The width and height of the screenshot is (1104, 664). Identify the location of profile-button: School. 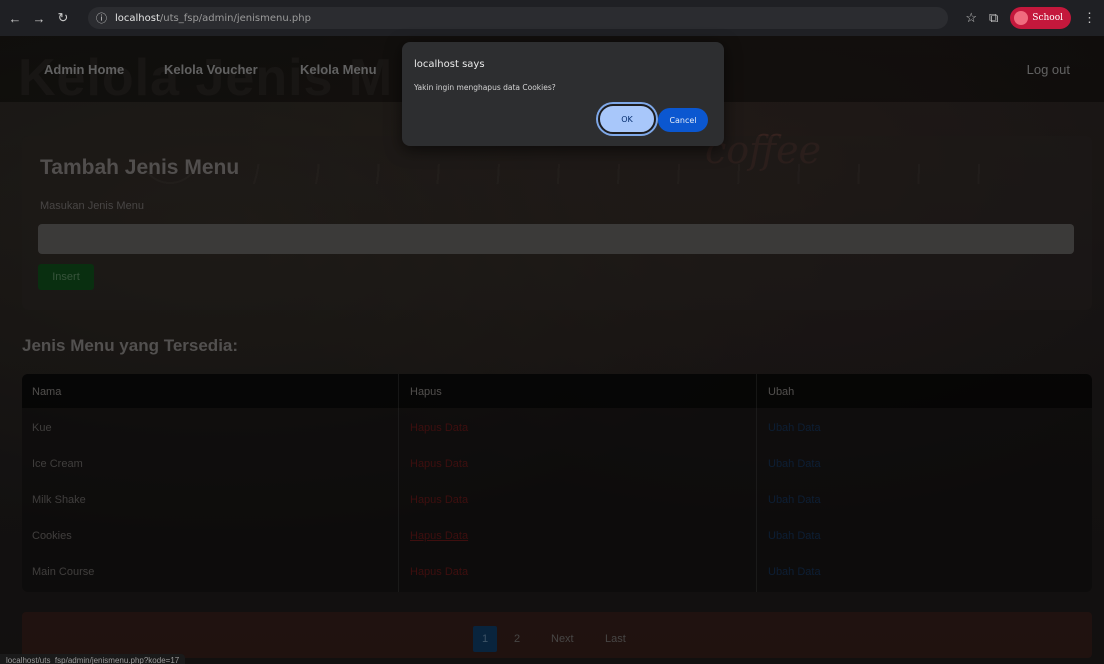
(1040, 18).